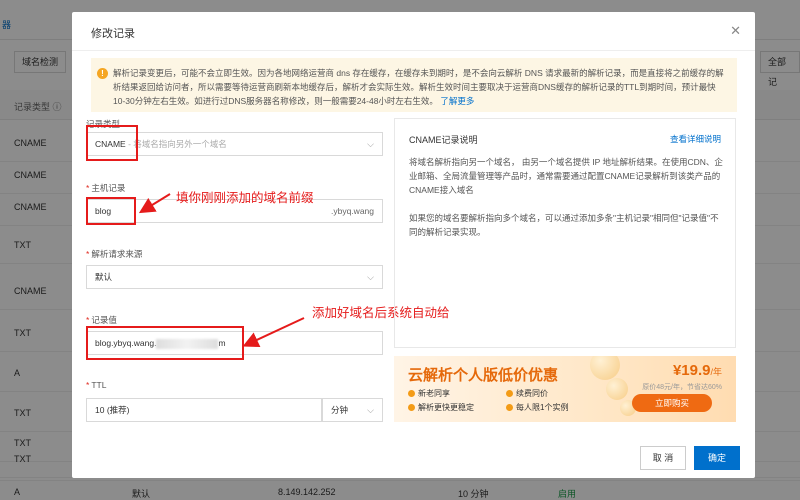 Image resolution: width=800 pixels, height=500 pixels. What do you see at coordinates (114, 254) in the screenshot?
I see `resolution-line-label: * 解析请求来源` at bounding box center [114, 254].